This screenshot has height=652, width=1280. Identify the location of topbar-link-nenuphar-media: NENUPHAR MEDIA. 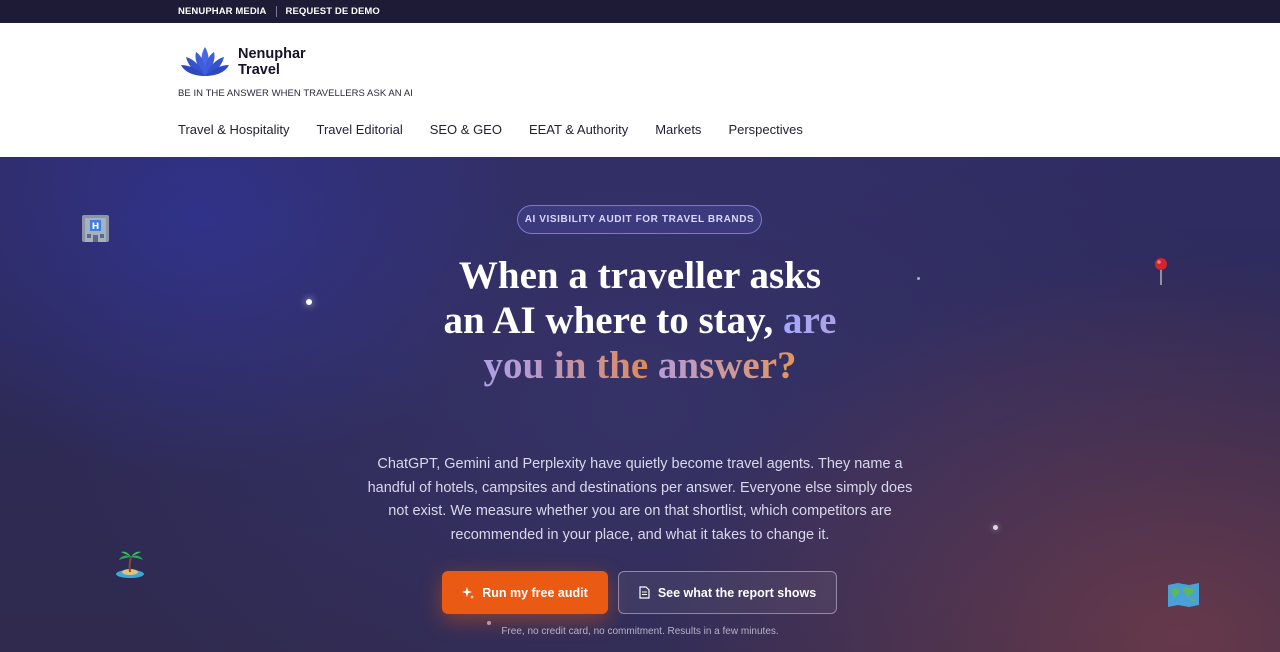
(222, 11).